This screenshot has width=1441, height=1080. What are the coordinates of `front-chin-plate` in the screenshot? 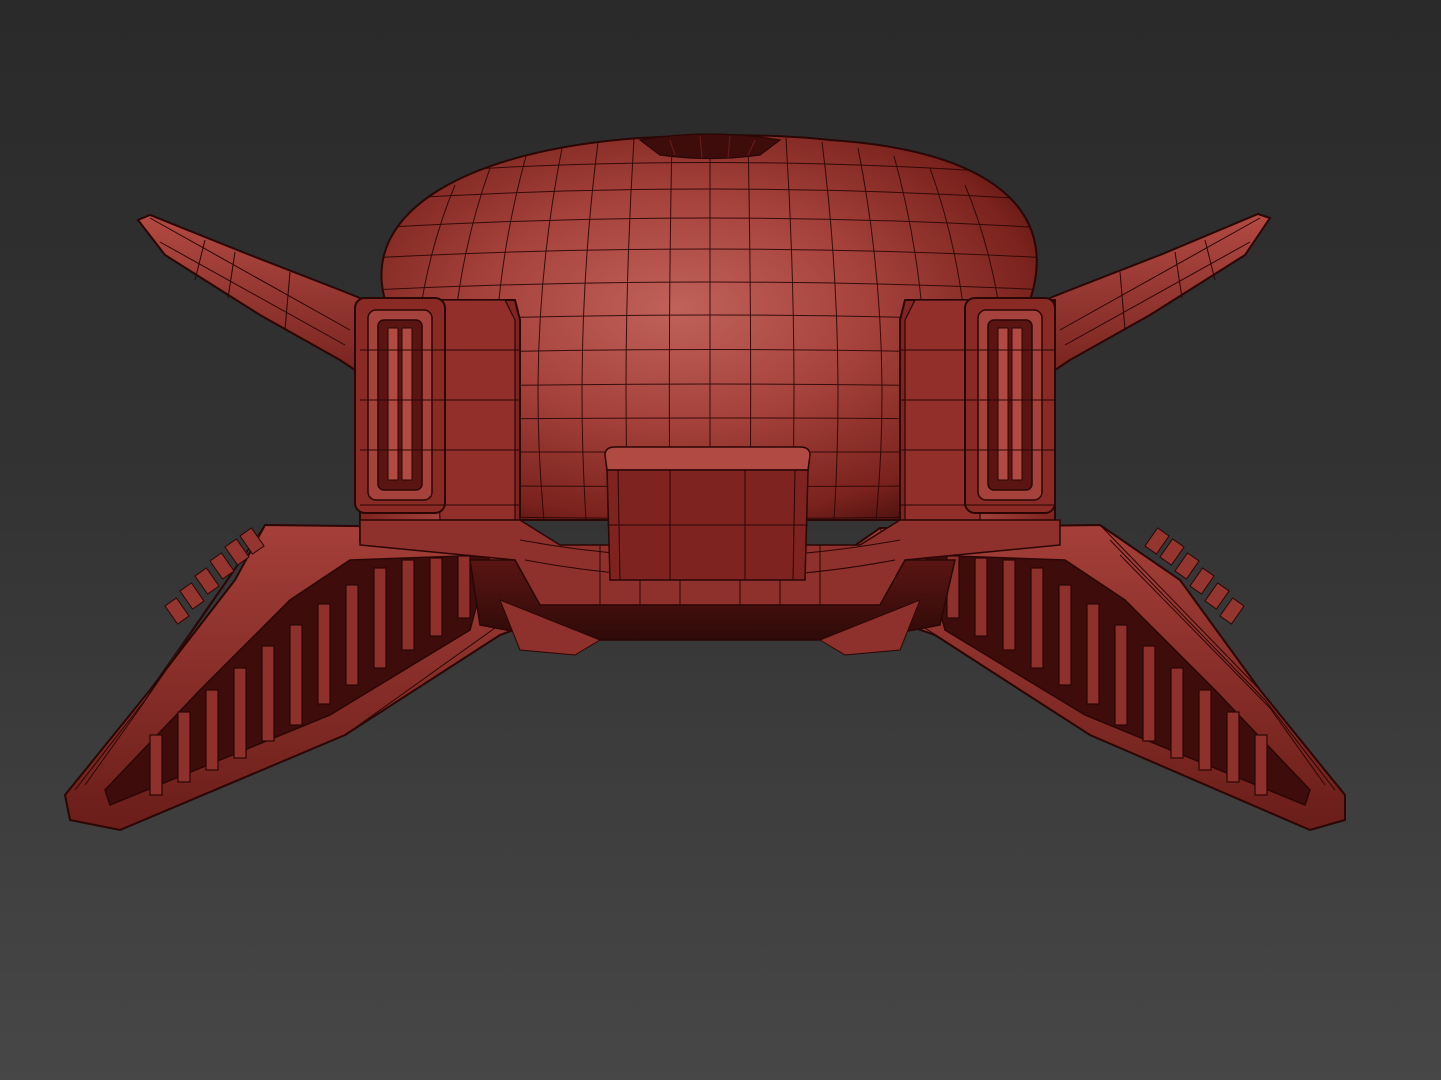 It's located at (707, 513).